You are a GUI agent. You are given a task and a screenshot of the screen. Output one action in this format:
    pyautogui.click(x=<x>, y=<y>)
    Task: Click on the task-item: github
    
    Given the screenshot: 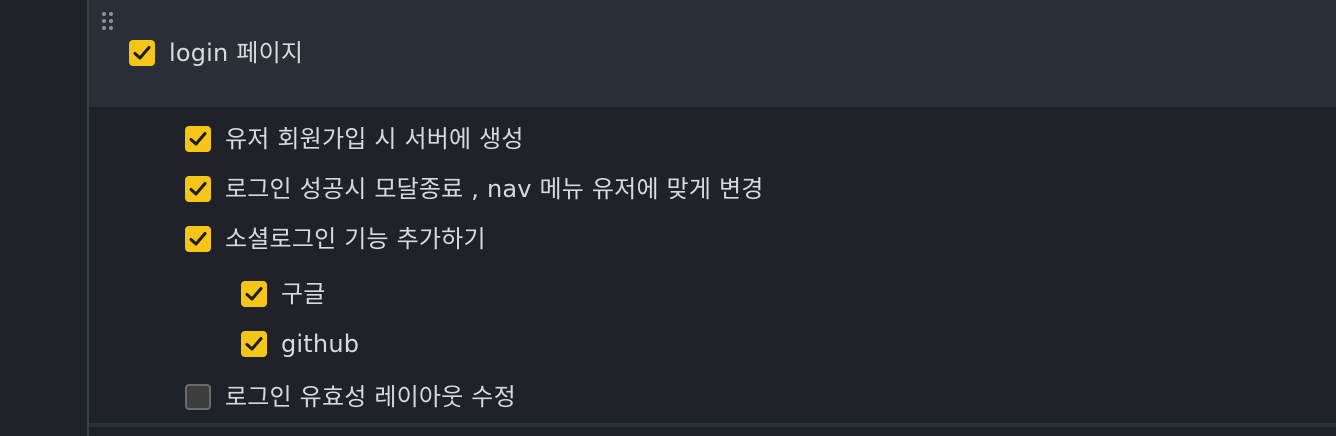 What is the action you would take?
    pyautogui.click(x=300, y=344)
    